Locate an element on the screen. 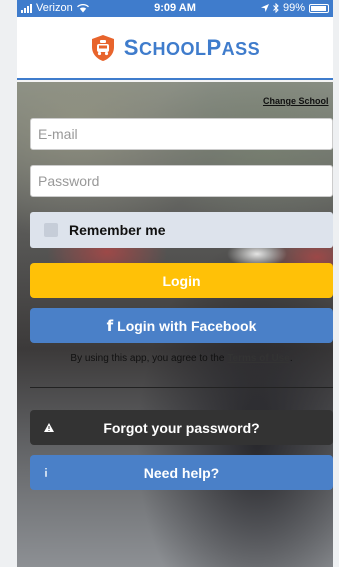 The image size is (339, 567). status-bar: Verizon 9:09 AM 99% is located at coordinates (175, 8).